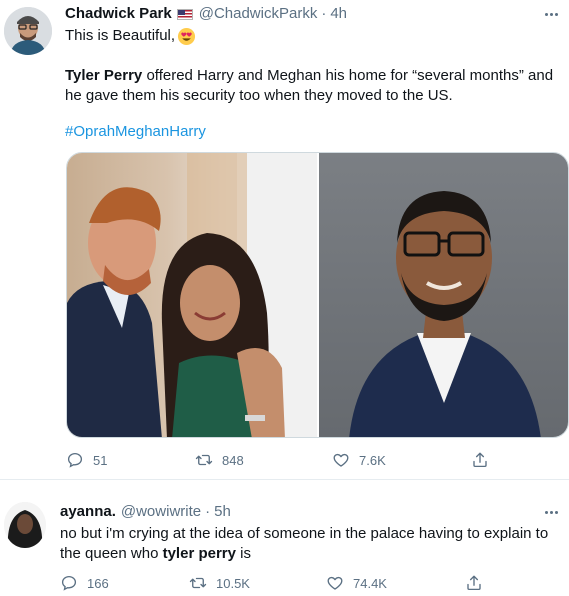  What do you see at coordinates (370, 583) in the screenshot?
I see `reply-like-count: 74.4K` at bounding box center [370, 583].